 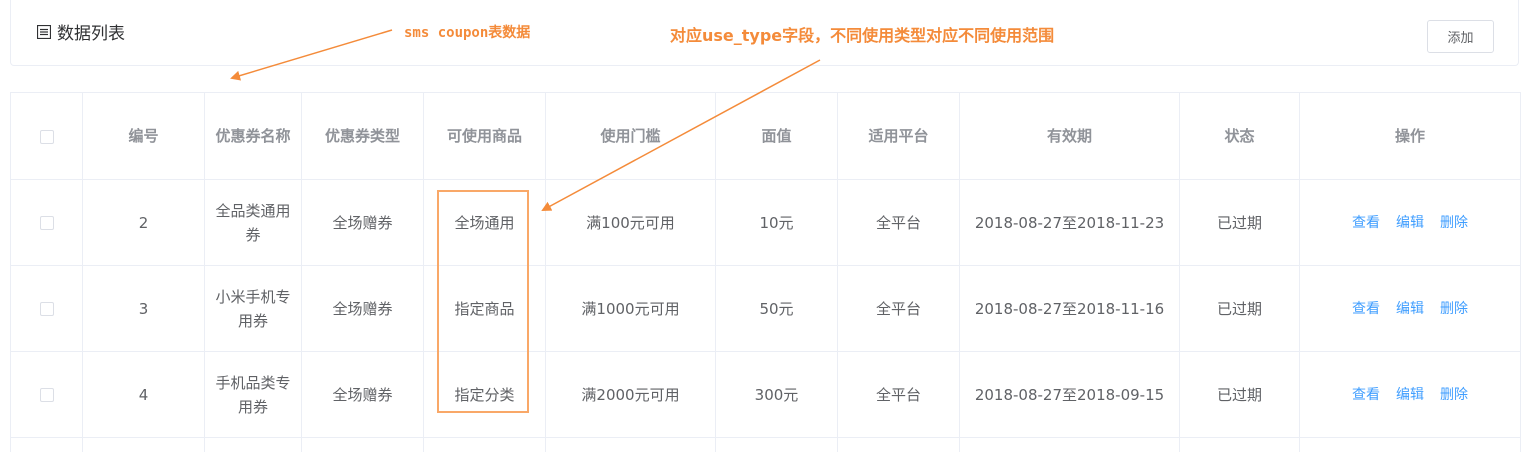 I want to click on header-actions: 操作, so click(x=1410, y=136).